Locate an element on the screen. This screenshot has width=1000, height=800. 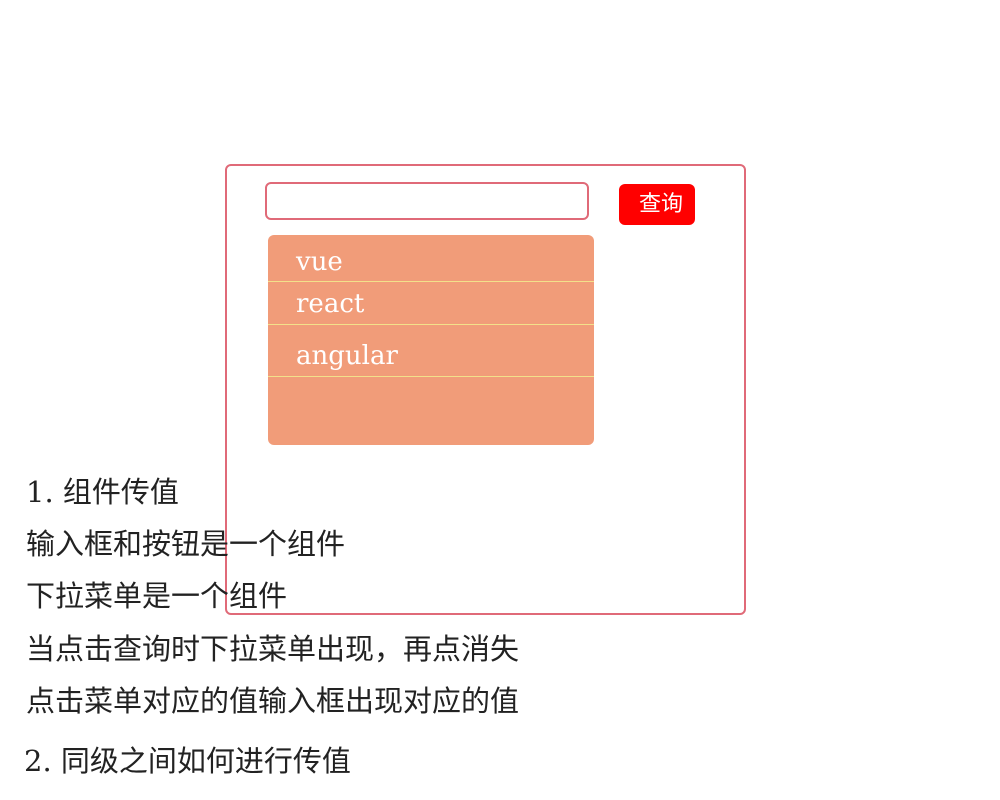
dropdown-menu: vue react angular is located at coordinates (431, 340).